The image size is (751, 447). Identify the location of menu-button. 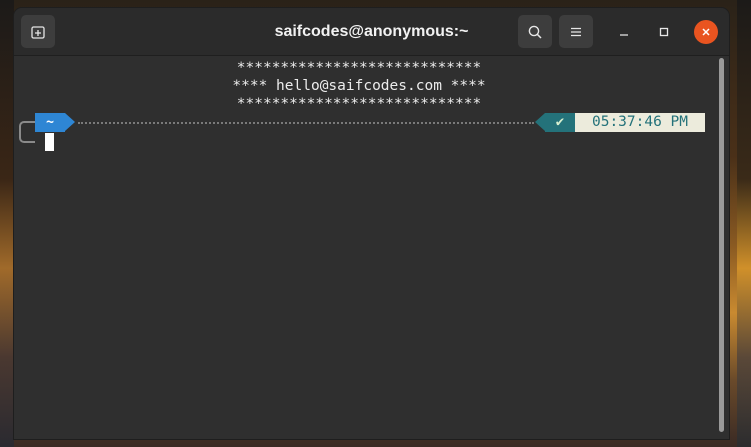
(576, 31).